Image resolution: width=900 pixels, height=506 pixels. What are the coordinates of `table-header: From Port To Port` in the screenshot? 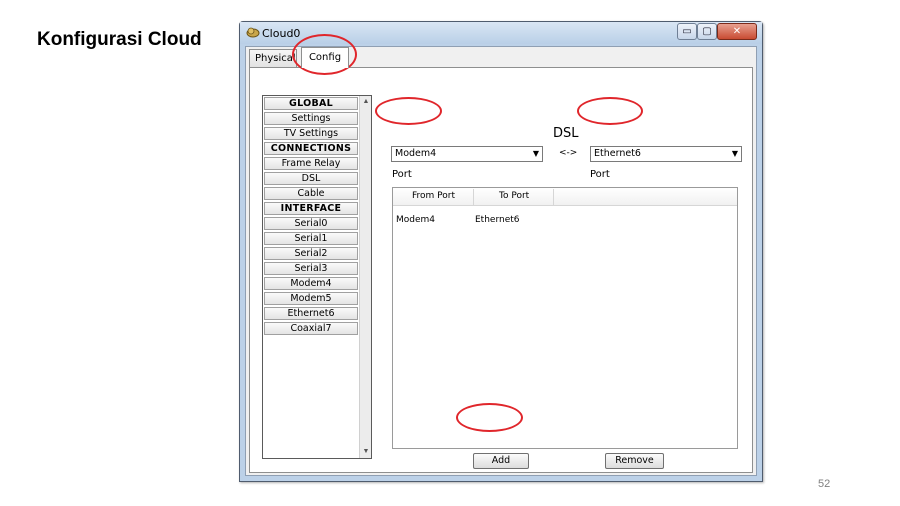 It's located at (565, 197).